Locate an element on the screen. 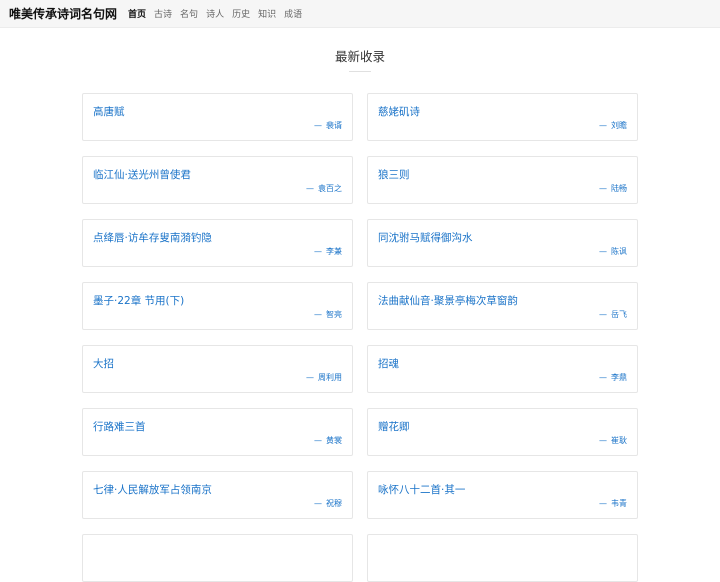  poem-card: 高唐赋 — 裴谞 is located at coordinates (217, 117).